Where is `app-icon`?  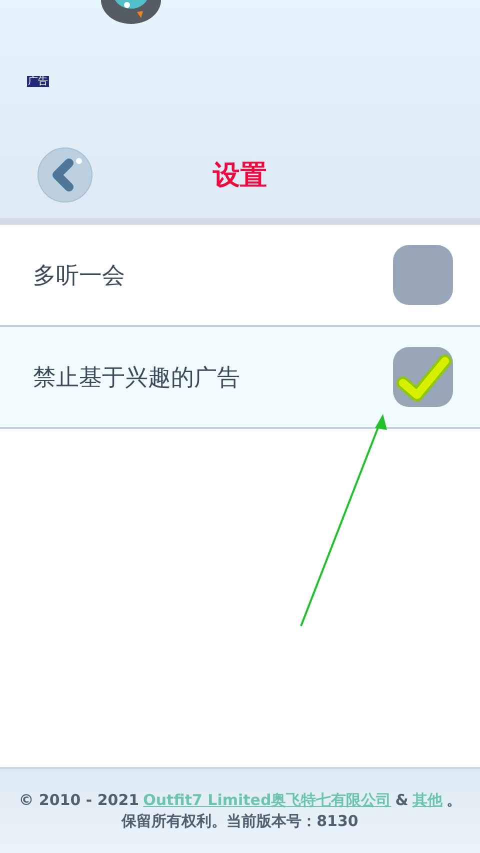
app-icon is located at coordinates (131, 12).